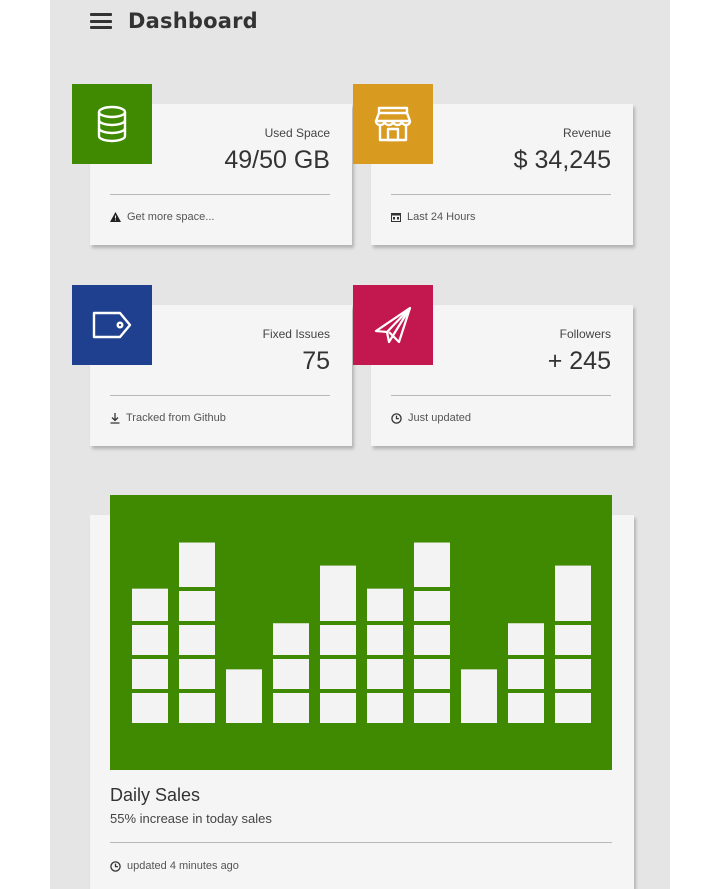 Image resolution: width=704 pixels, height=889 pixels. I want to click on paper-plane-icon, so click(393, 325).